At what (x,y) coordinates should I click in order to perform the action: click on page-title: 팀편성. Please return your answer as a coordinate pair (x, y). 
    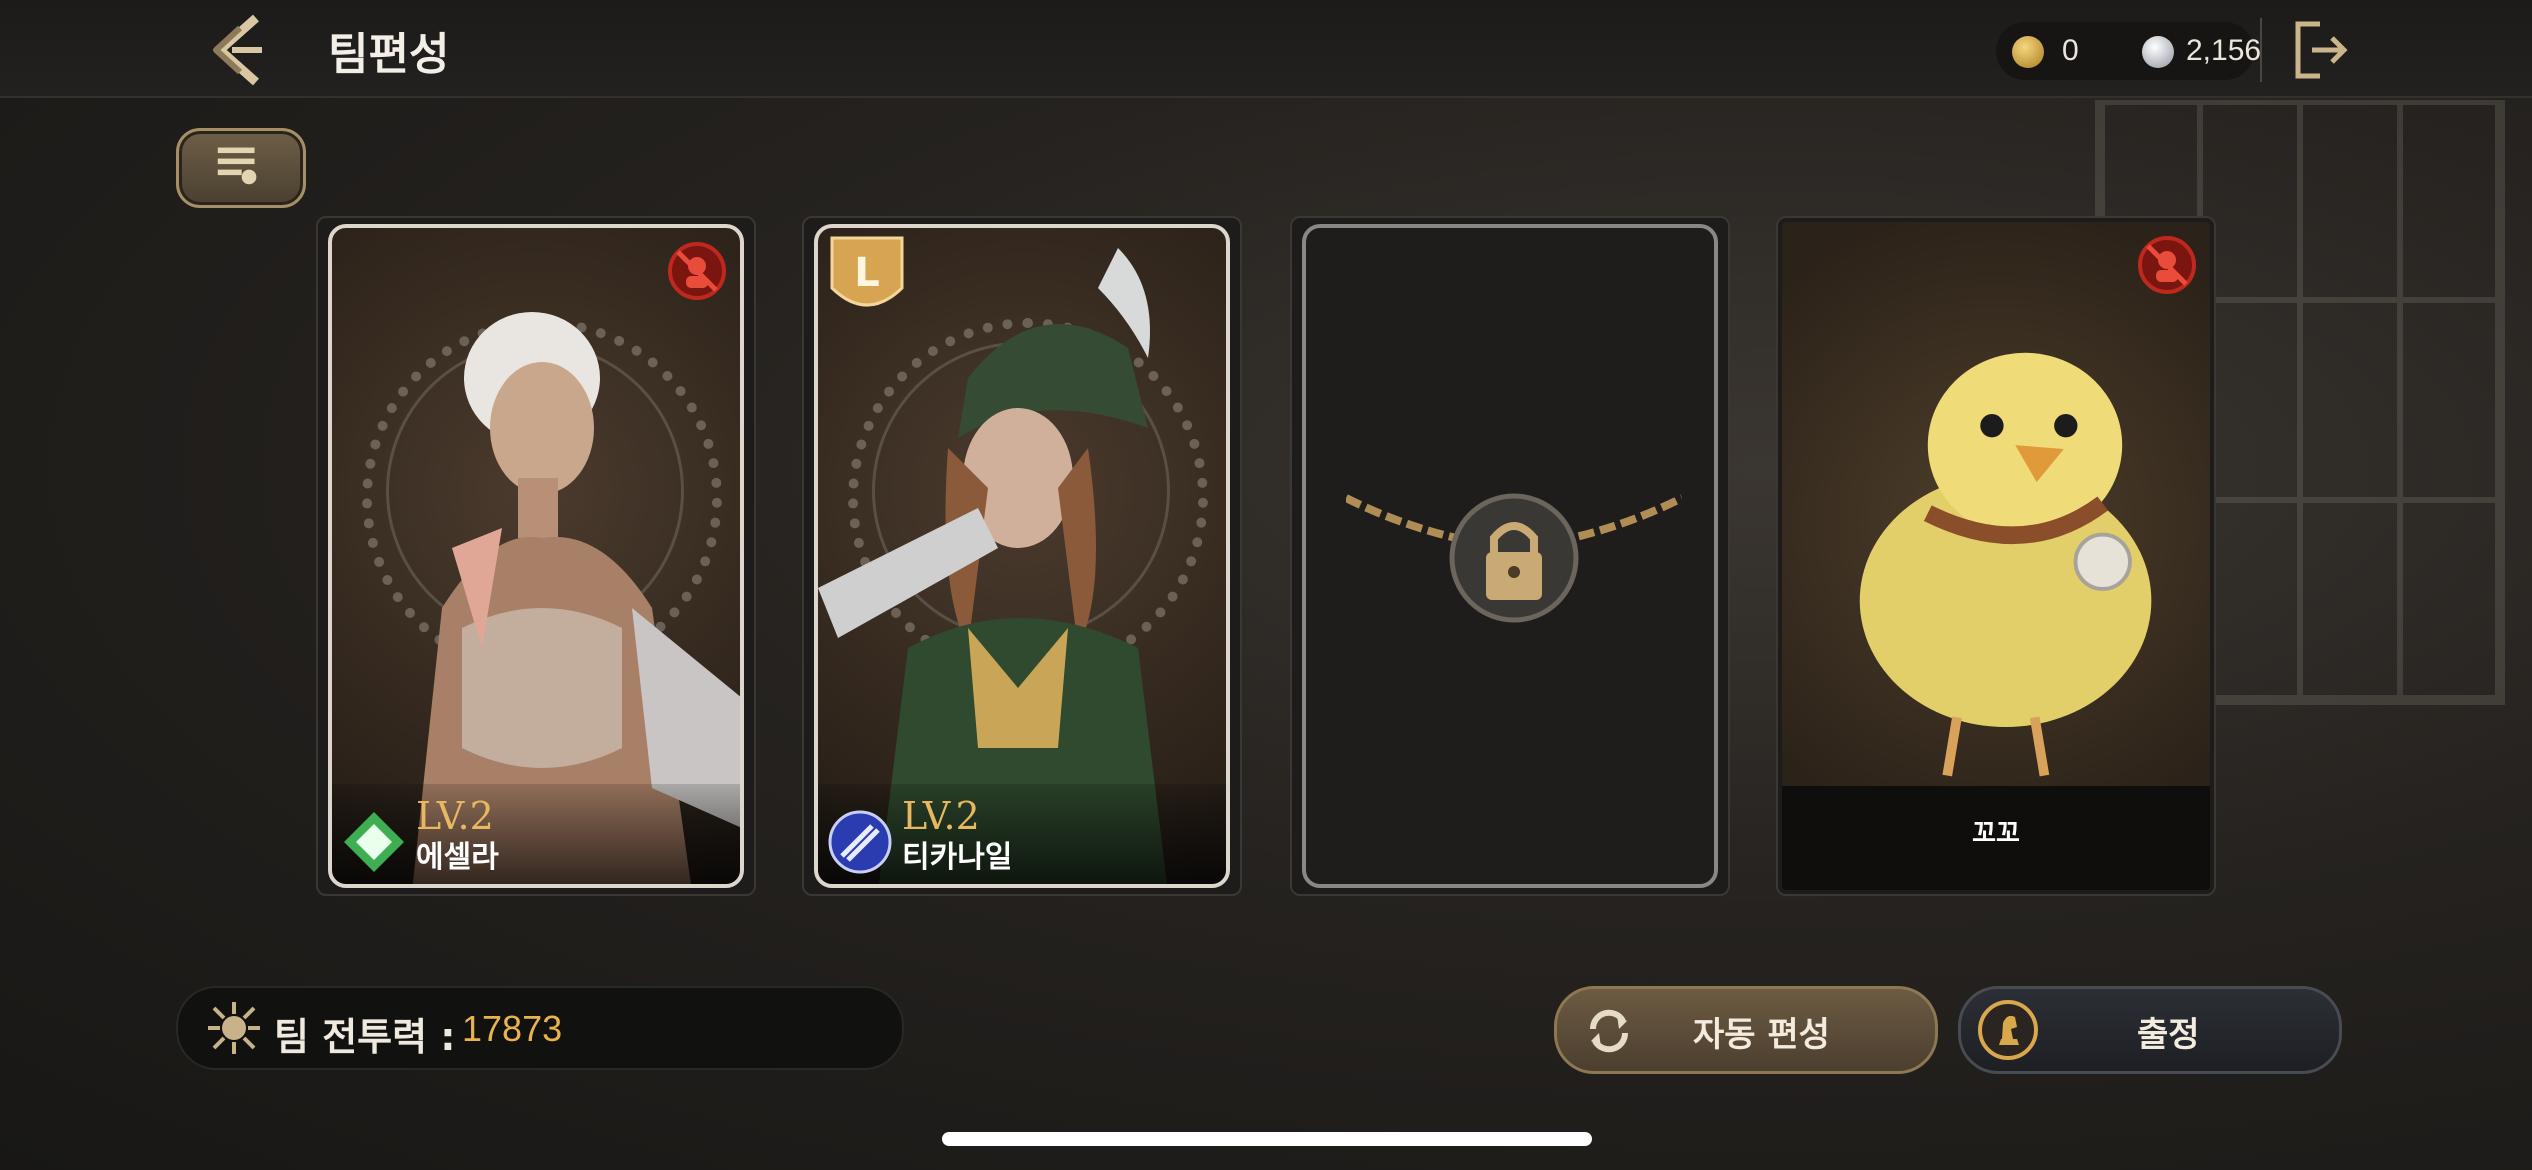
    Looking at the image, I should click on (389, 54).